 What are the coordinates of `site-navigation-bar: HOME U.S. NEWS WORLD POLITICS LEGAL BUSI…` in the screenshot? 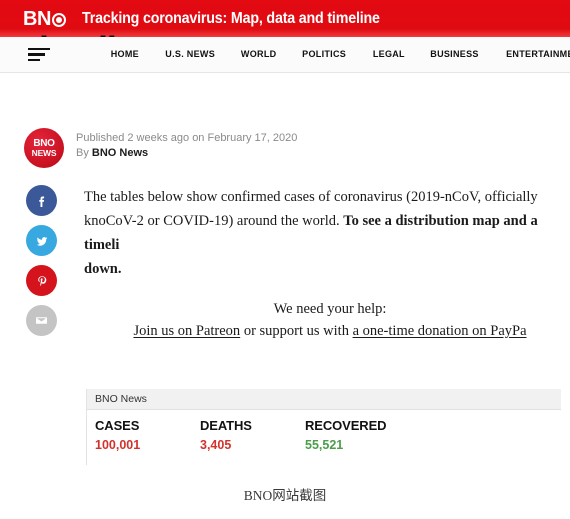 It's located at (285, 55).